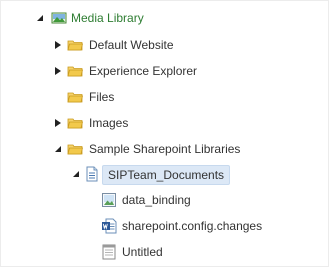  Describe the element at coordinates (109, 252) in the screenshot. I see `blank-document-icon` at that location.